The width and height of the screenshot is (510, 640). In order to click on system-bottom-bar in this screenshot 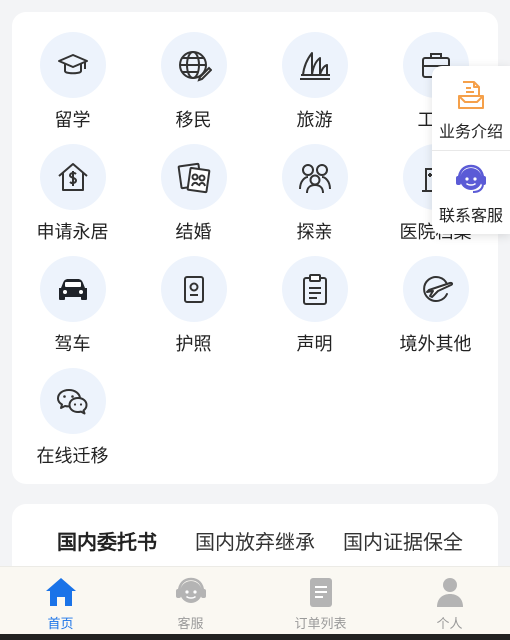, I will do `click(255, 637)`.